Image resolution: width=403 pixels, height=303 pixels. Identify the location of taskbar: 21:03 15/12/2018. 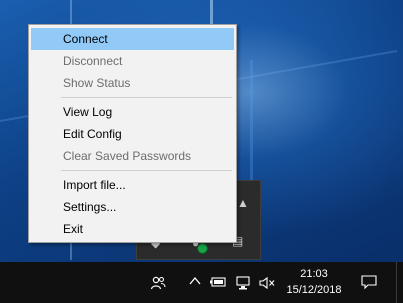
(201, 282).